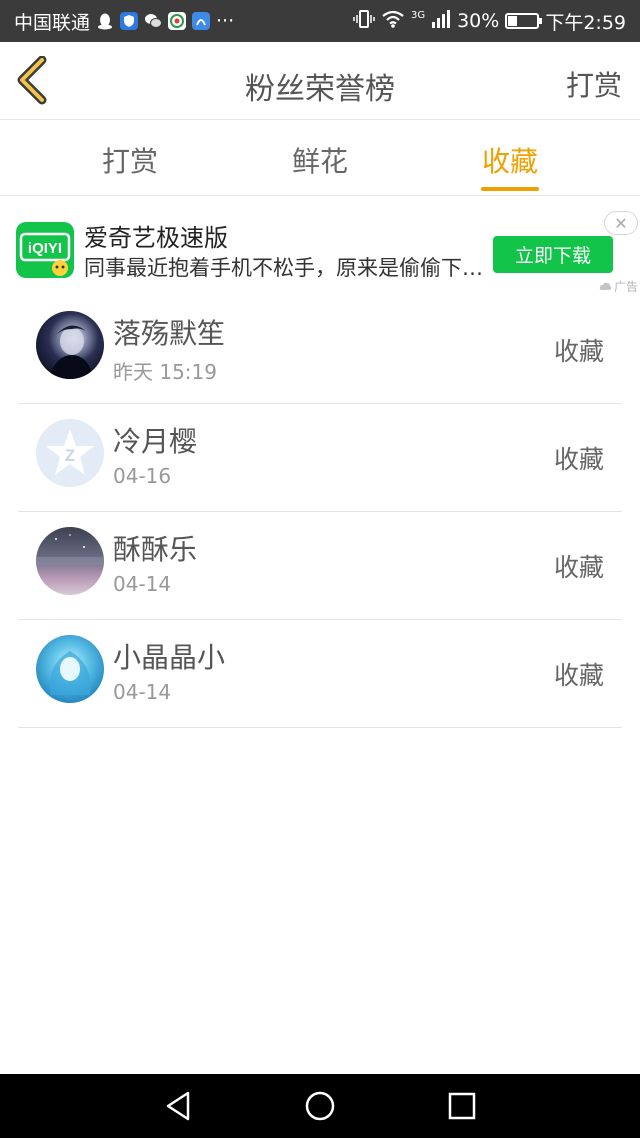 This screenshot has height=1138, width=640. Describe the element at coordinates (478, 21) in the screenshot. I see `battery-percent: 30%` at that location.